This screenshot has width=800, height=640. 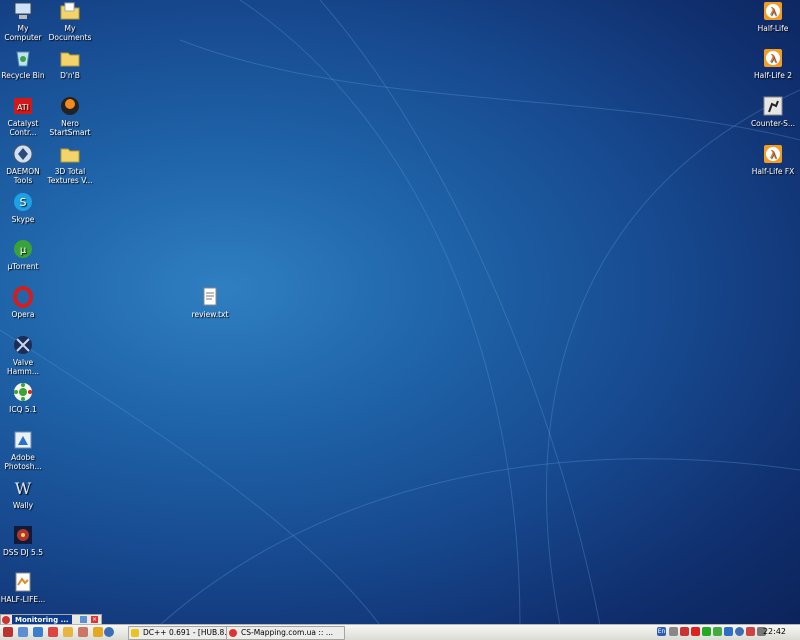 I want to click on skype-icon: S, so click(x=23, y=202).